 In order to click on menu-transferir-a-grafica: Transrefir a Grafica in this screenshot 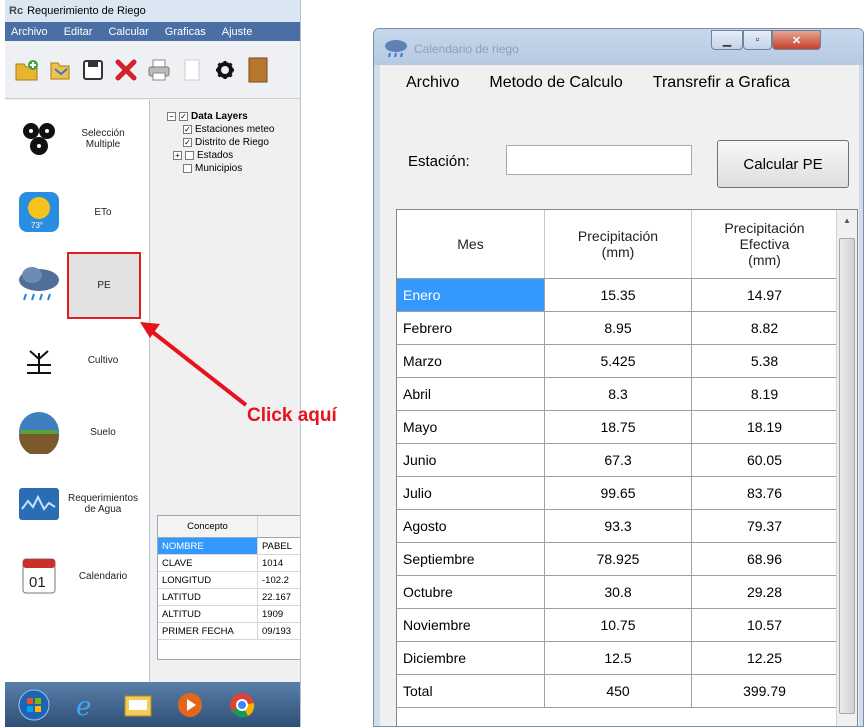, I will do `click(721, 83)`.